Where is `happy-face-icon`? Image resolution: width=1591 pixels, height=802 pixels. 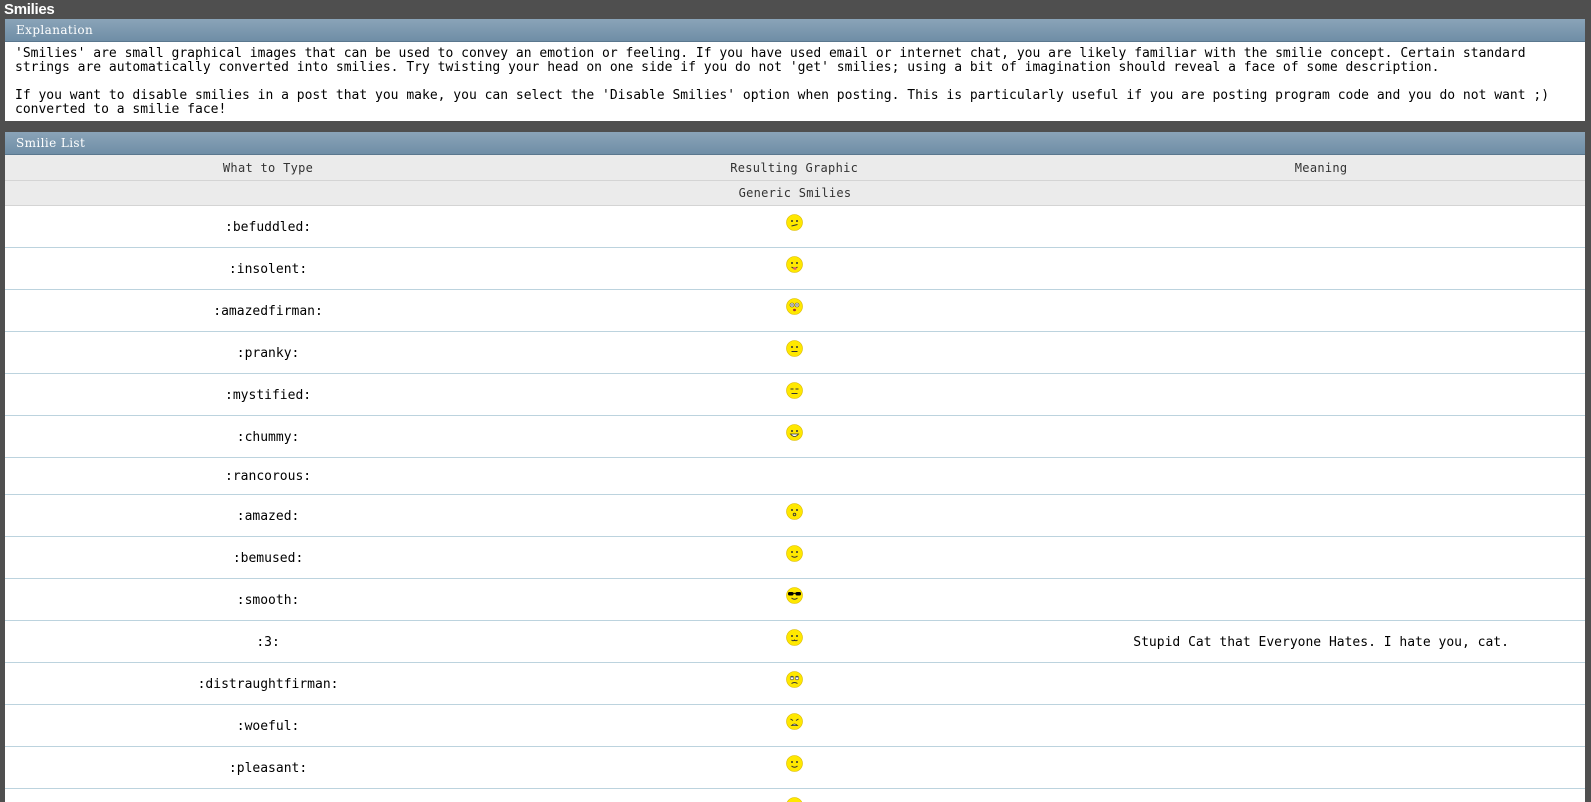 happy-face-icon is located at coordinates (794, 763).